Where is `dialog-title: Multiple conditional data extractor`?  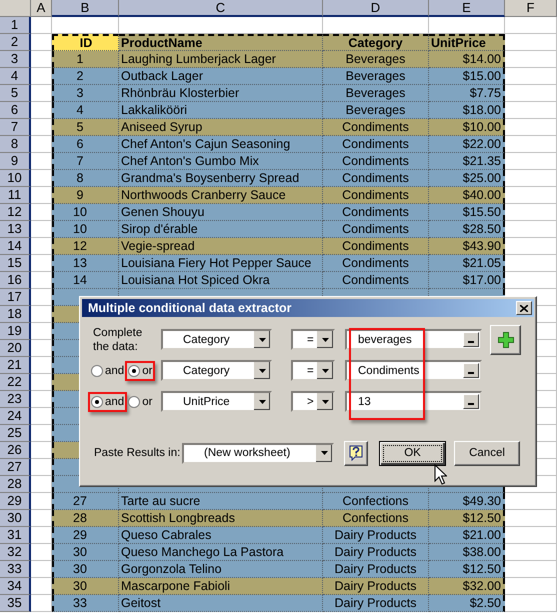 dialog-title: Multiple conditional data extractor is located at coordinates (190, 308).